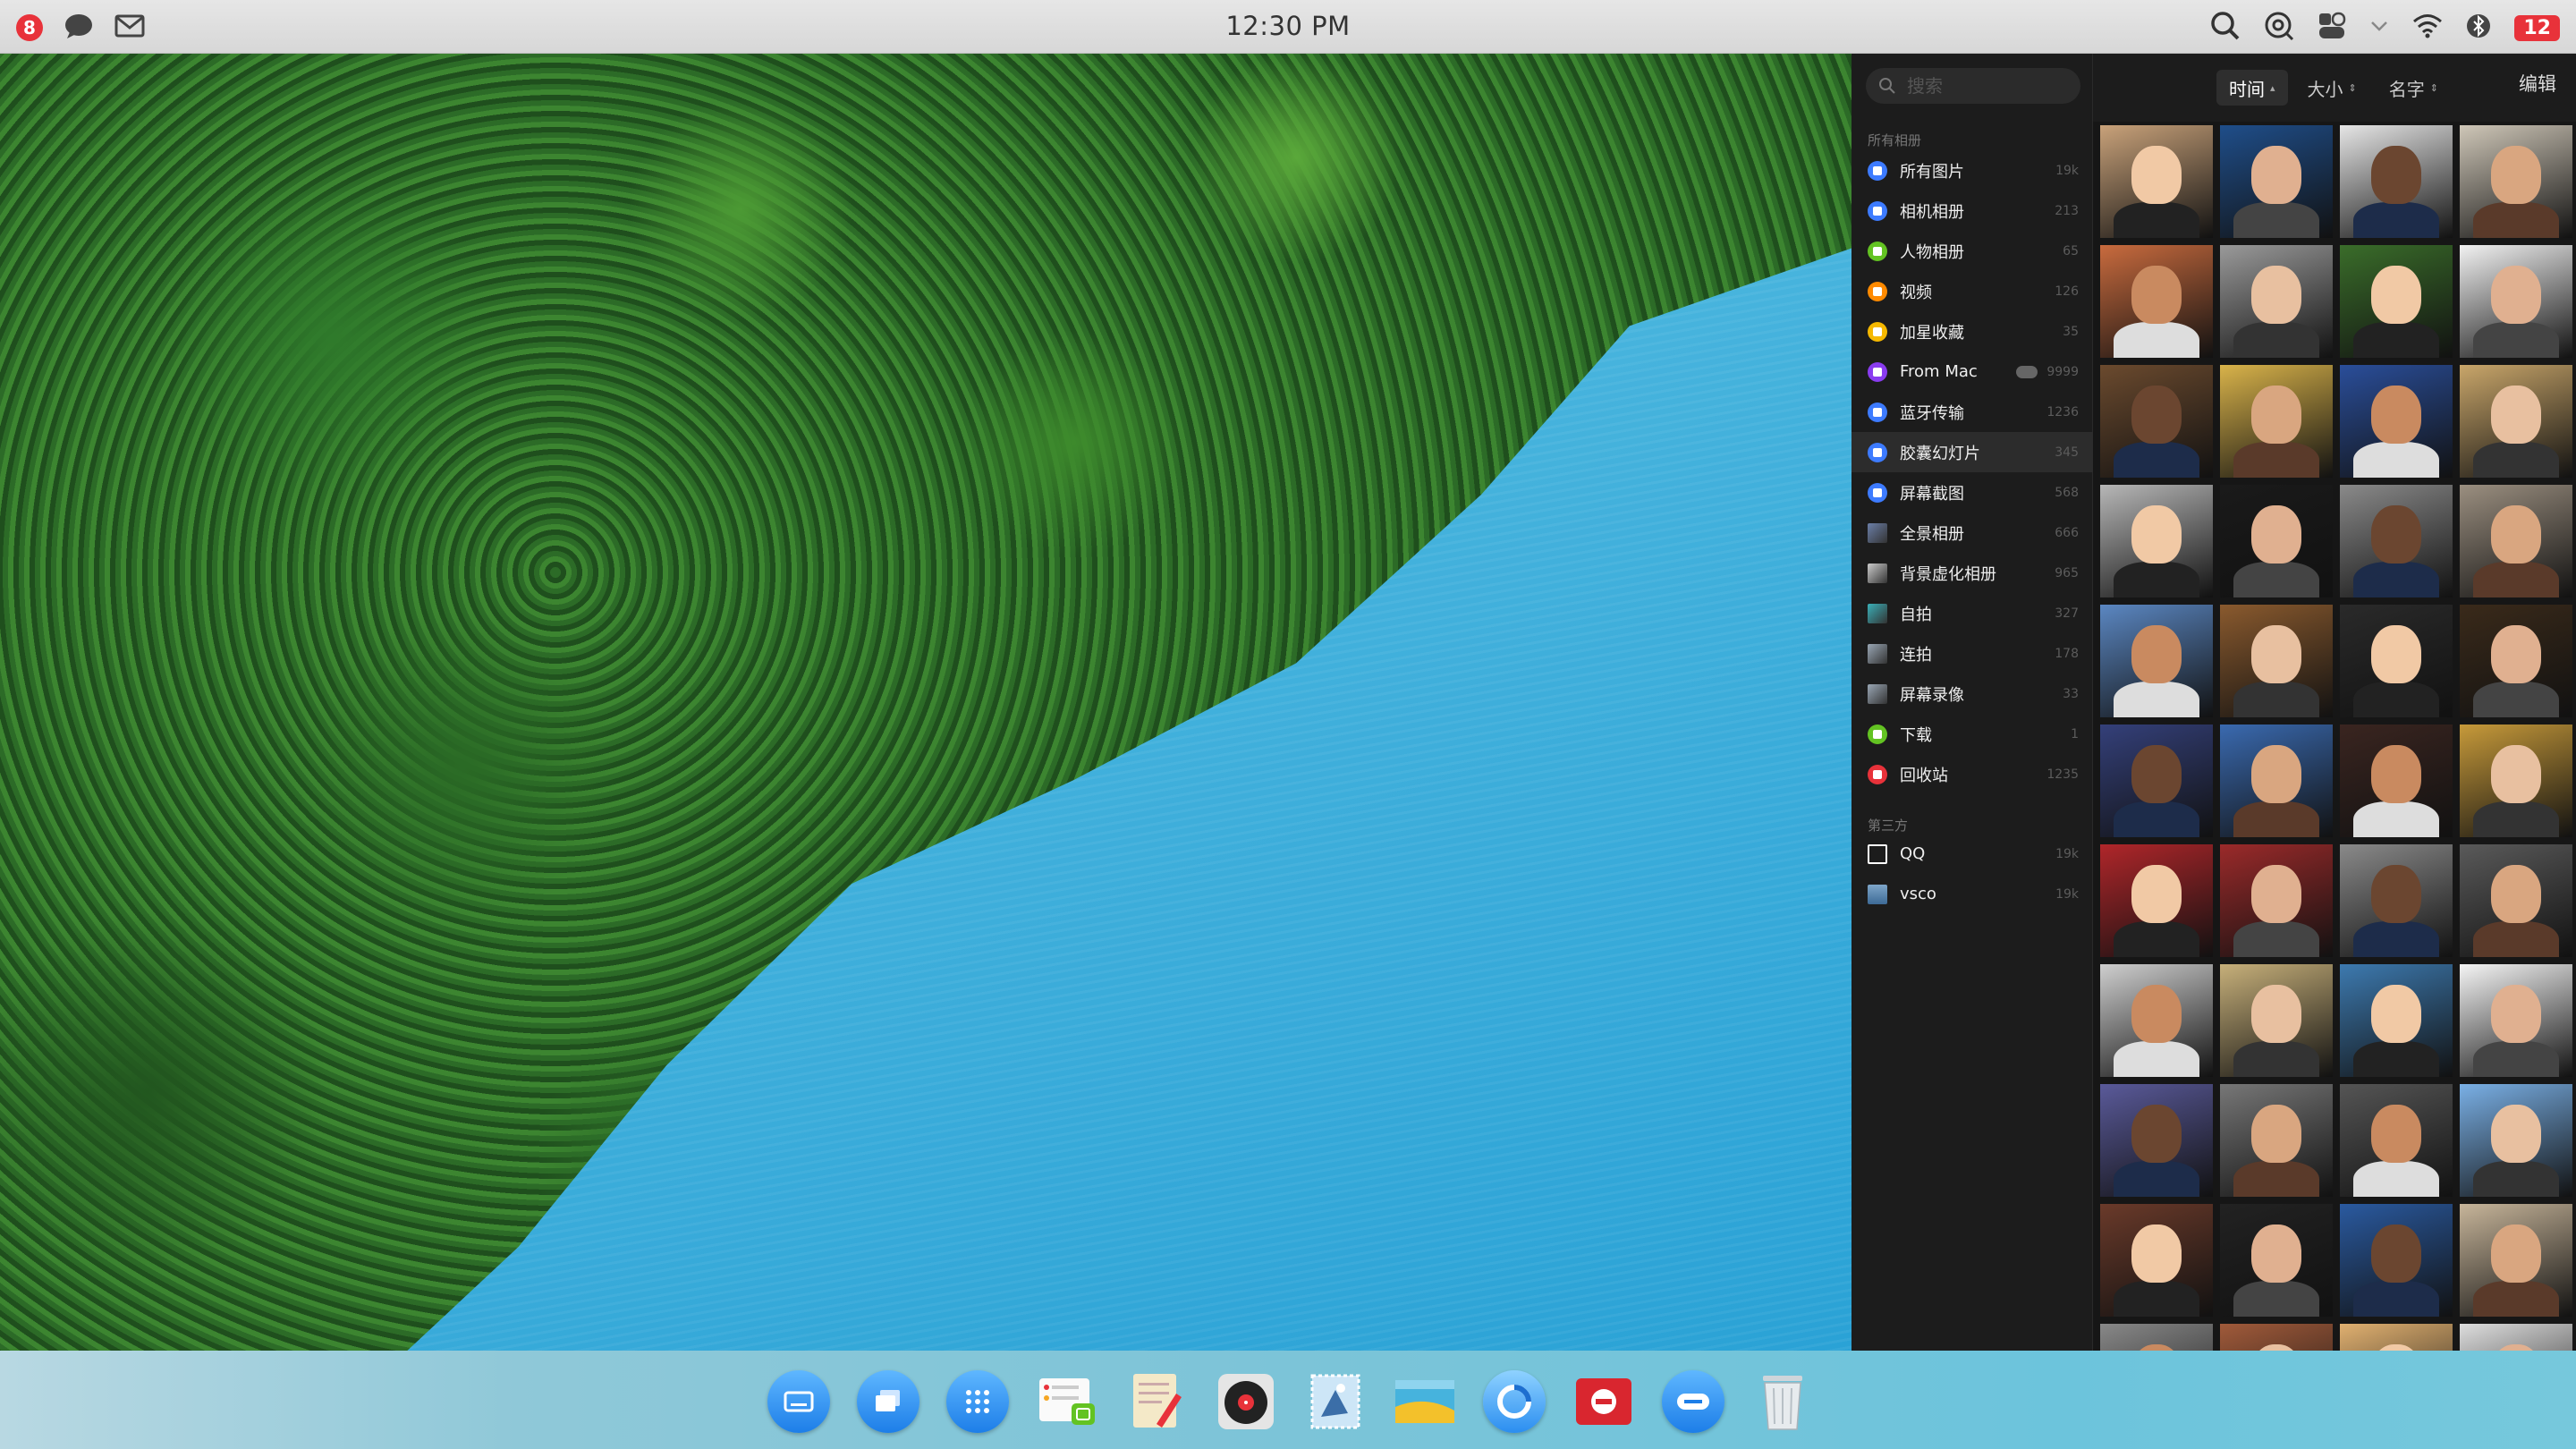  I want to click on album-item: 背景虚化相册 965, so click(1972, 573).